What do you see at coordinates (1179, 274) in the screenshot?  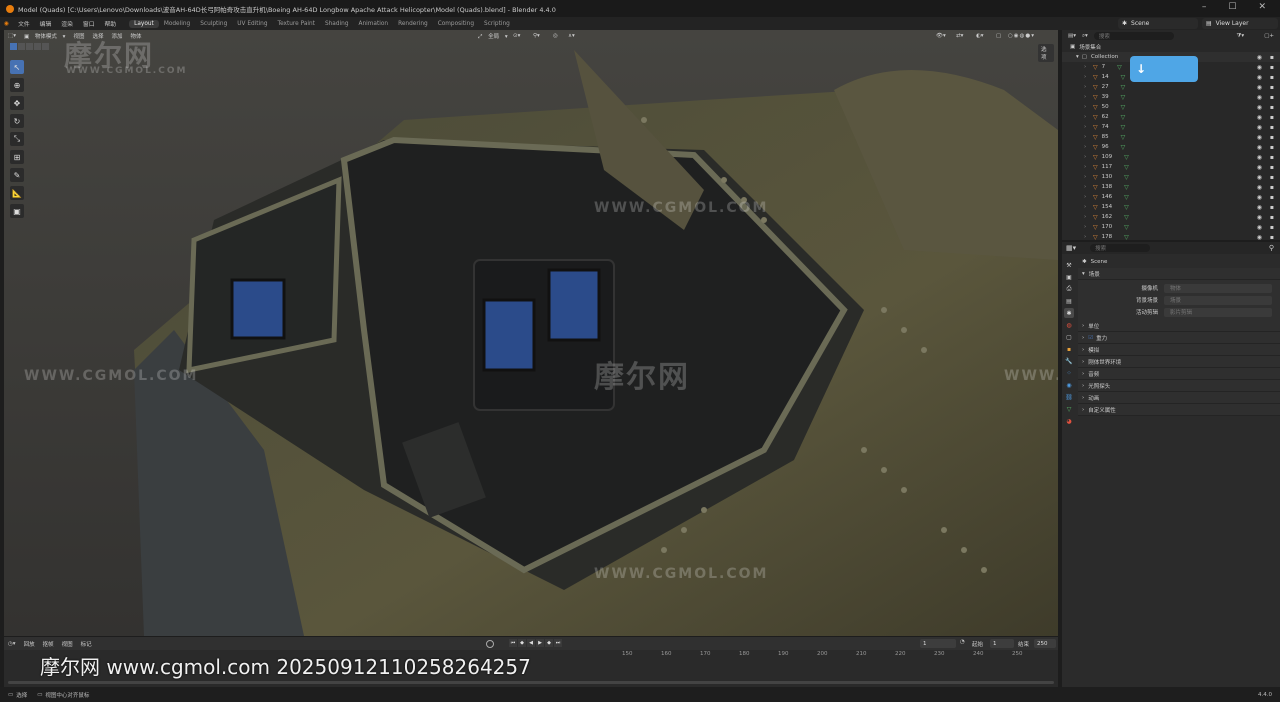 I see `section-scene: ▾ 场景` at bounding box center [1179, 274].